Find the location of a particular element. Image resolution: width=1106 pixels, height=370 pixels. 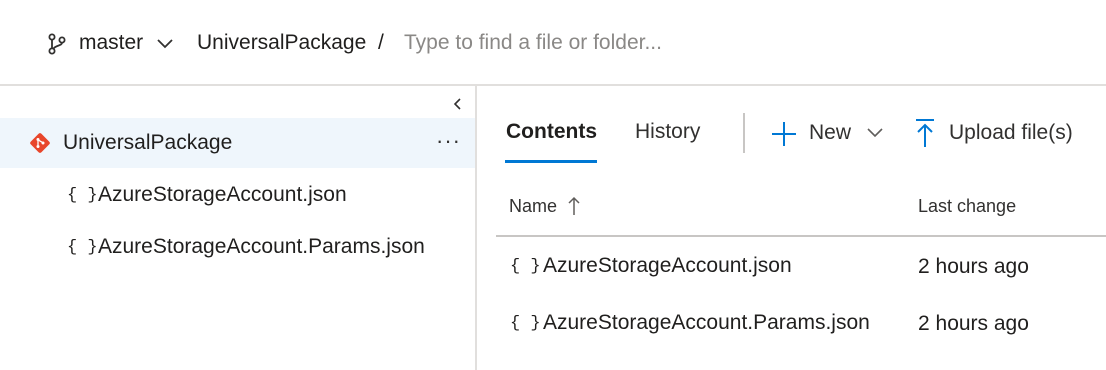

plus-icon is located at coordinates (784, 134).